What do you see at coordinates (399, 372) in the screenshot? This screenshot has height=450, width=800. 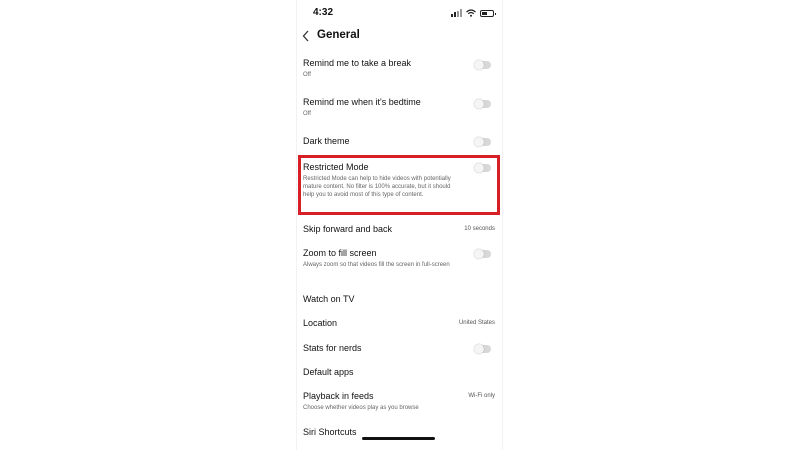 I see `setting-default-apps: Default apps` at bounding box center [399, 372].